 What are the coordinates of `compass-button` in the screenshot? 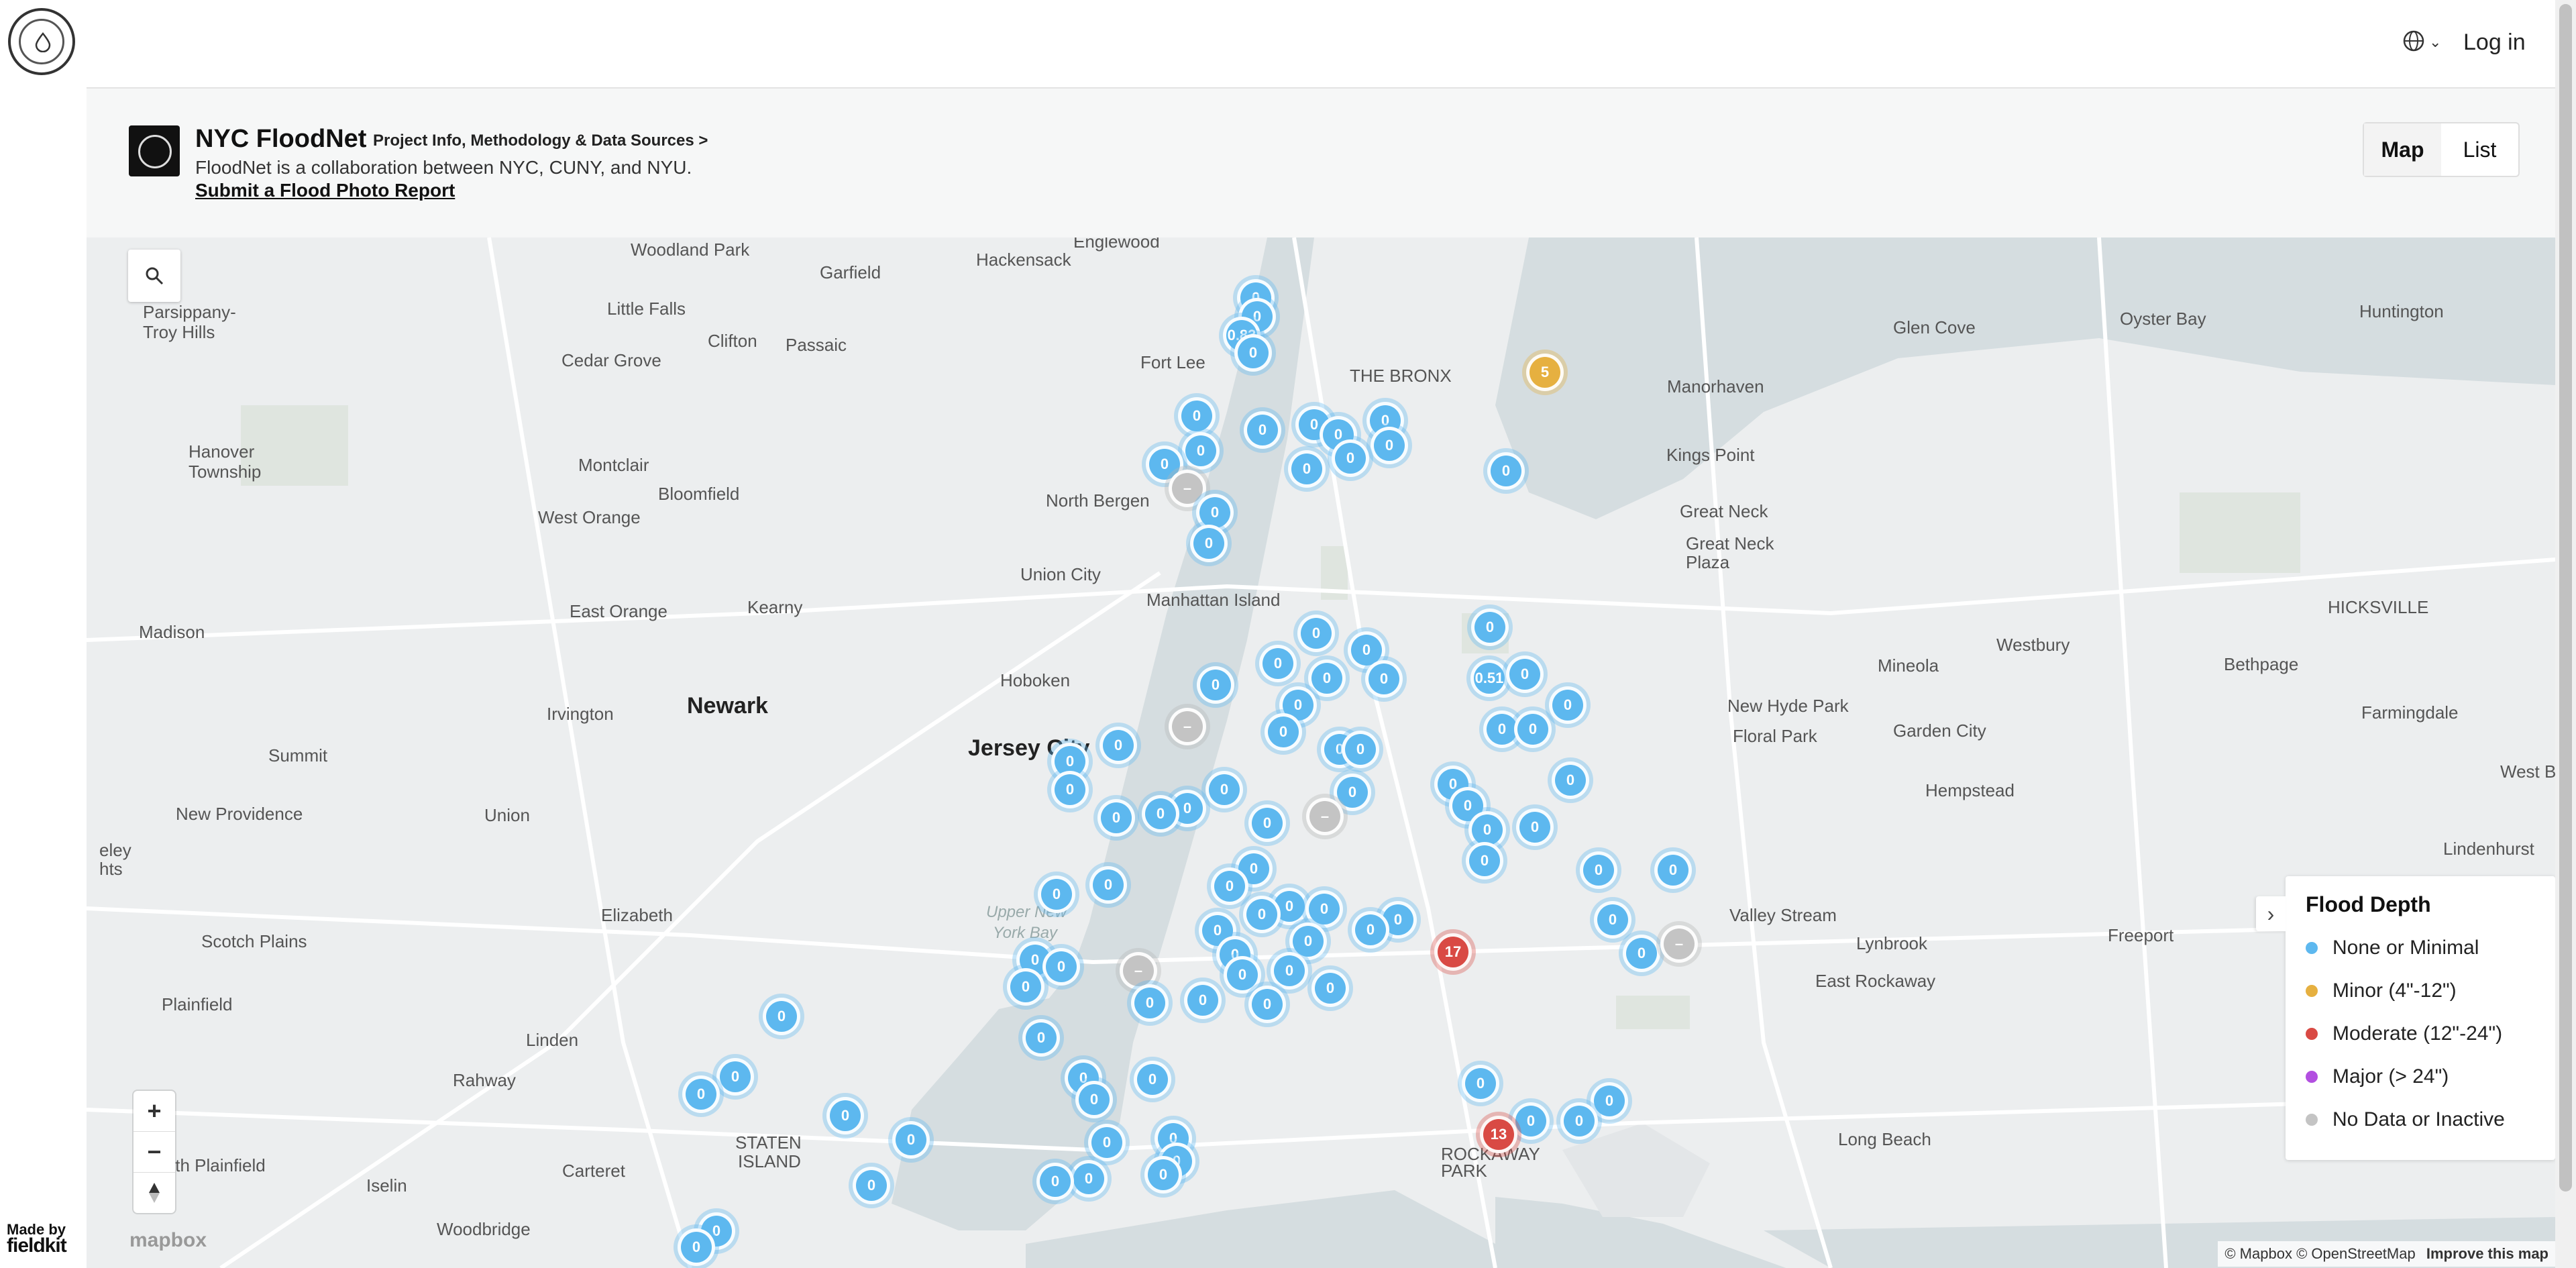 It's located at (154, 1193).